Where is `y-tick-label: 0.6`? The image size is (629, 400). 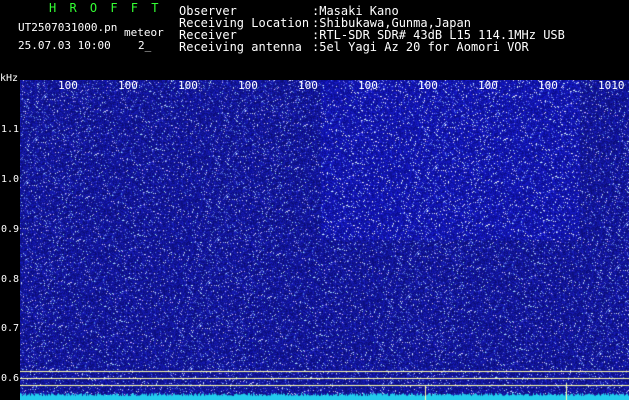 y-tick-label: 0.6 is located at coordinates (10, 378).